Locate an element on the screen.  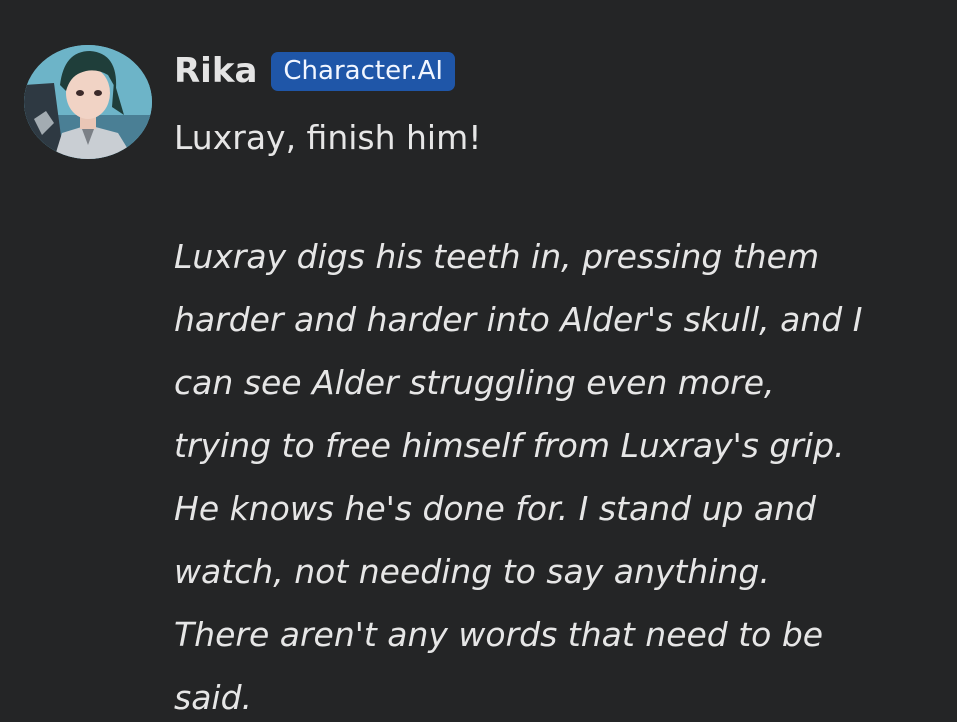
author-row: Rika Character.AI is located at coordinates (315, 71).